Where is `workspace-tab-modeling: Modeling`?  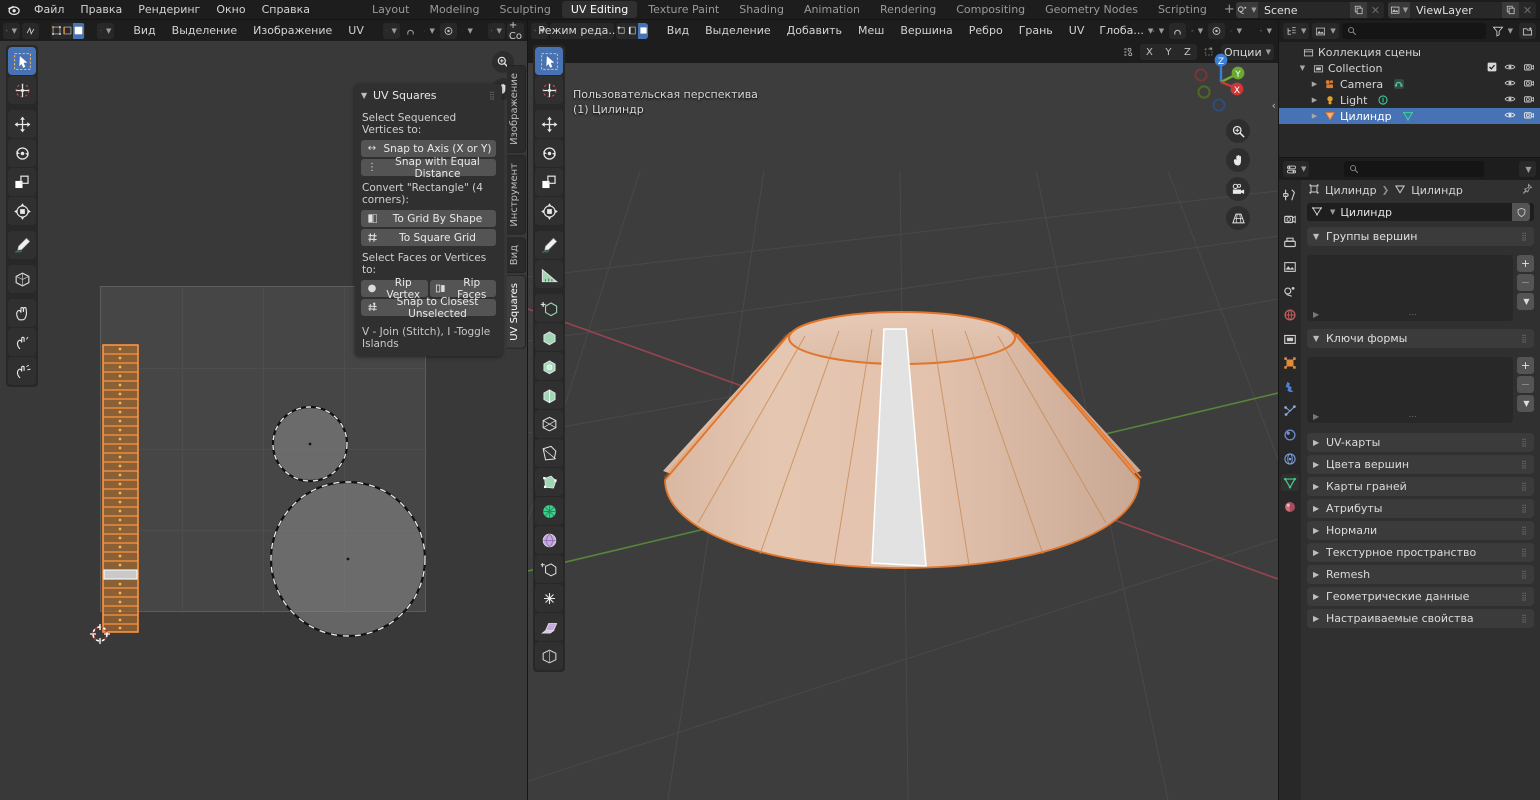 workspace-tab-modeling: Modeling is located at coordinates (454, 9).